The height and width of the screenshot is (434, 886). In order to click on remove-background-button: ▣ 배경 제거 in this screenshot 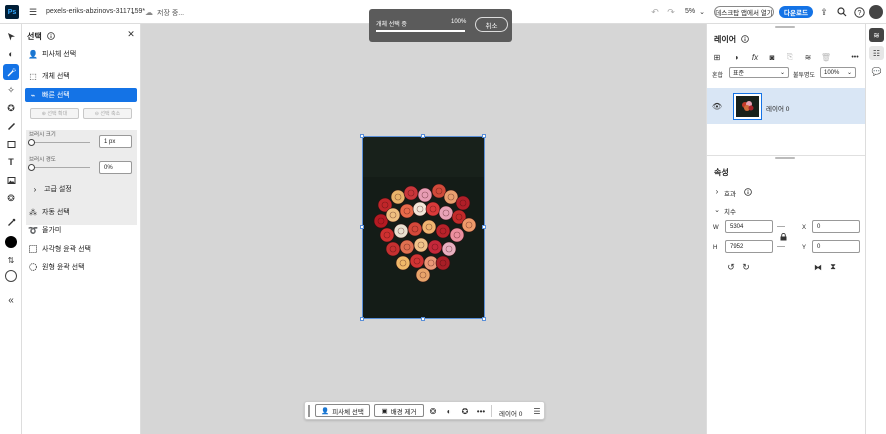, I will do `click(399, 410)`.